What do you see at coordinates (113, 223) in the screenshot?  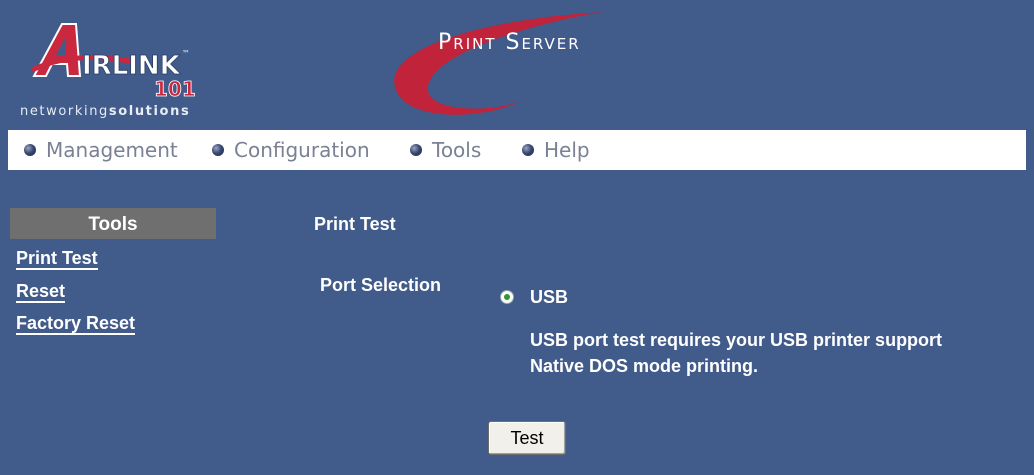 I see `sidebar-title: Tools` at bounding box center [113, 223].